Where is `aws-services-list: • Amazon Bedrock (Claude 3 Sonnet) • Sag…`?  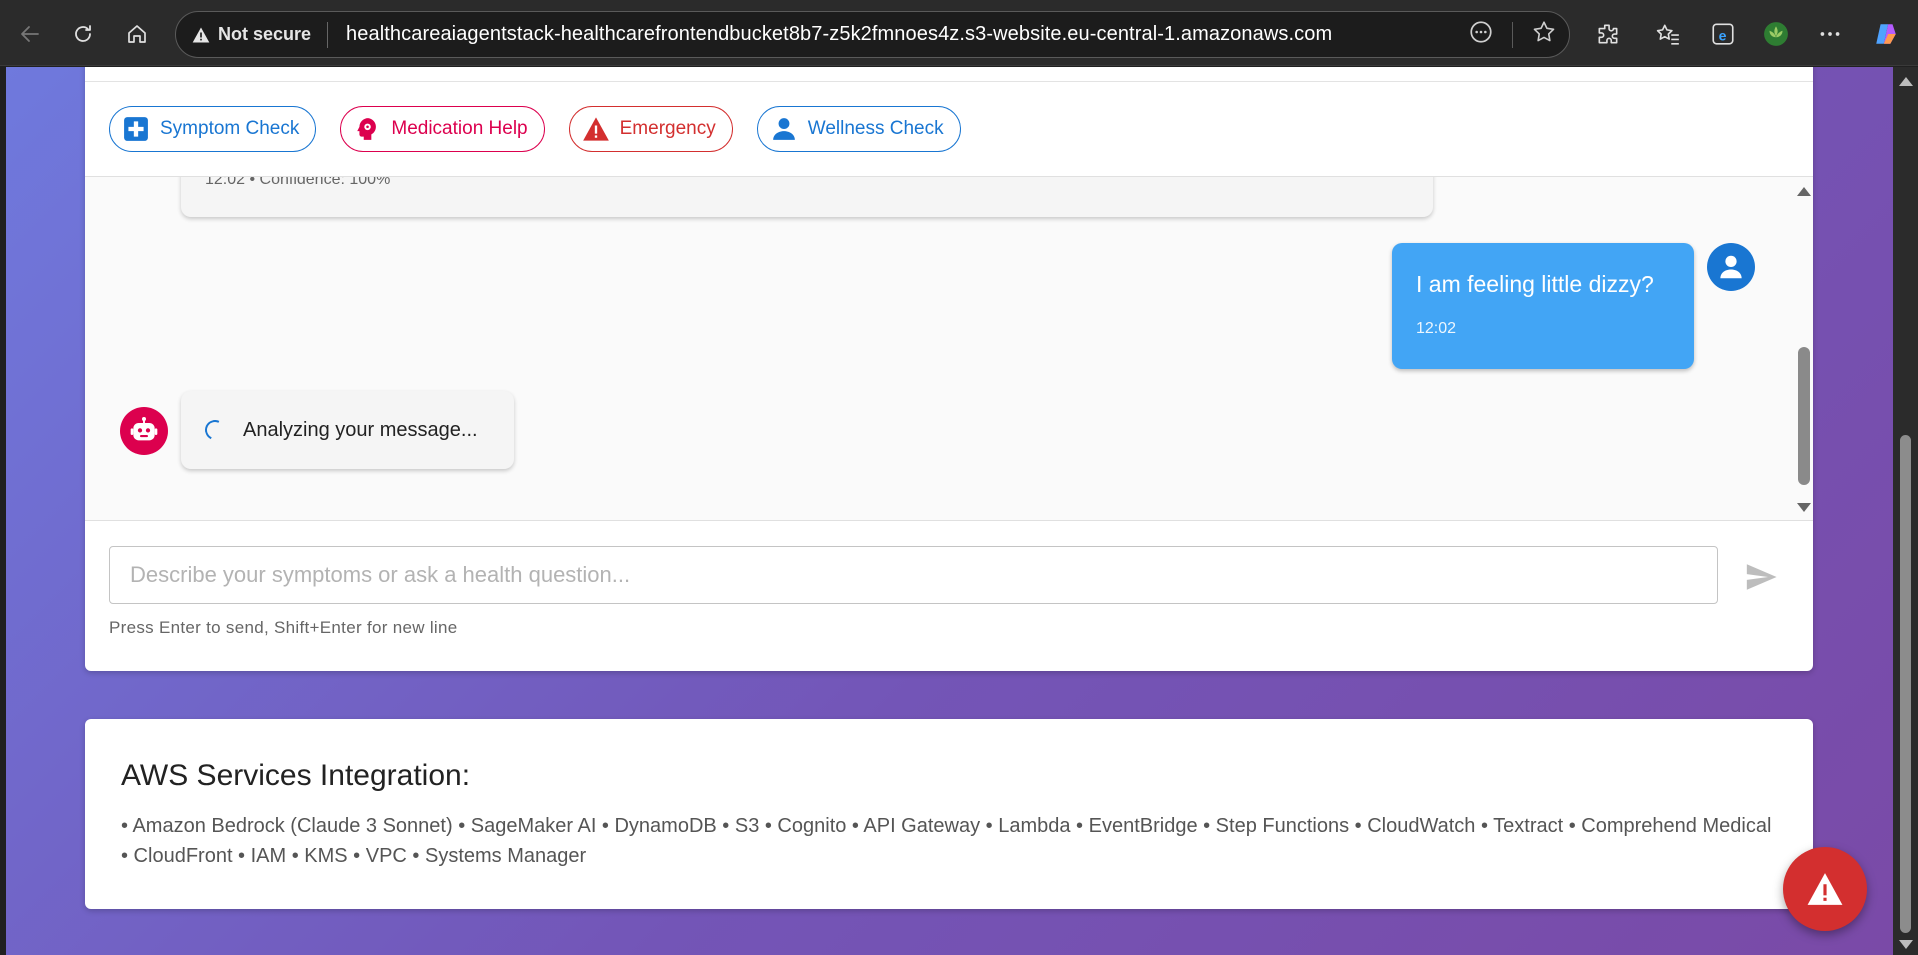 aws-services-list: • Amazon Bedrock (Claude 3 Sonnet) • Sag… is located at coordinates (946, 841).